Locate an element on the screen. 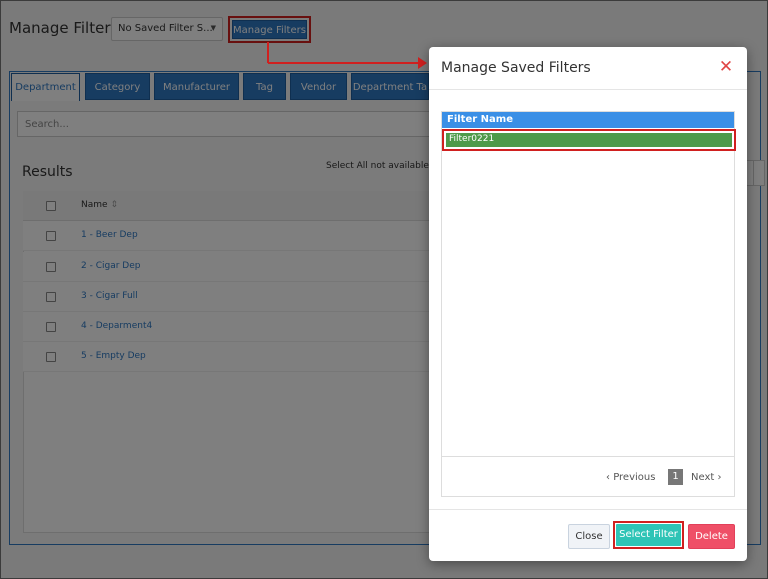  pagination-previous: ‹ Previous is located at coordinates (630, 477).